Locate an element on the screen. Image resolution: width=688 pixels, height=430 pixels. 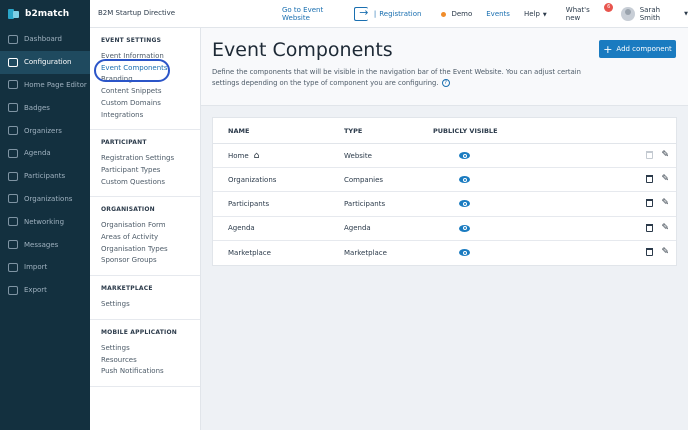
sidebar-item-organizers: Organizers is located at coordinates (45, 130).